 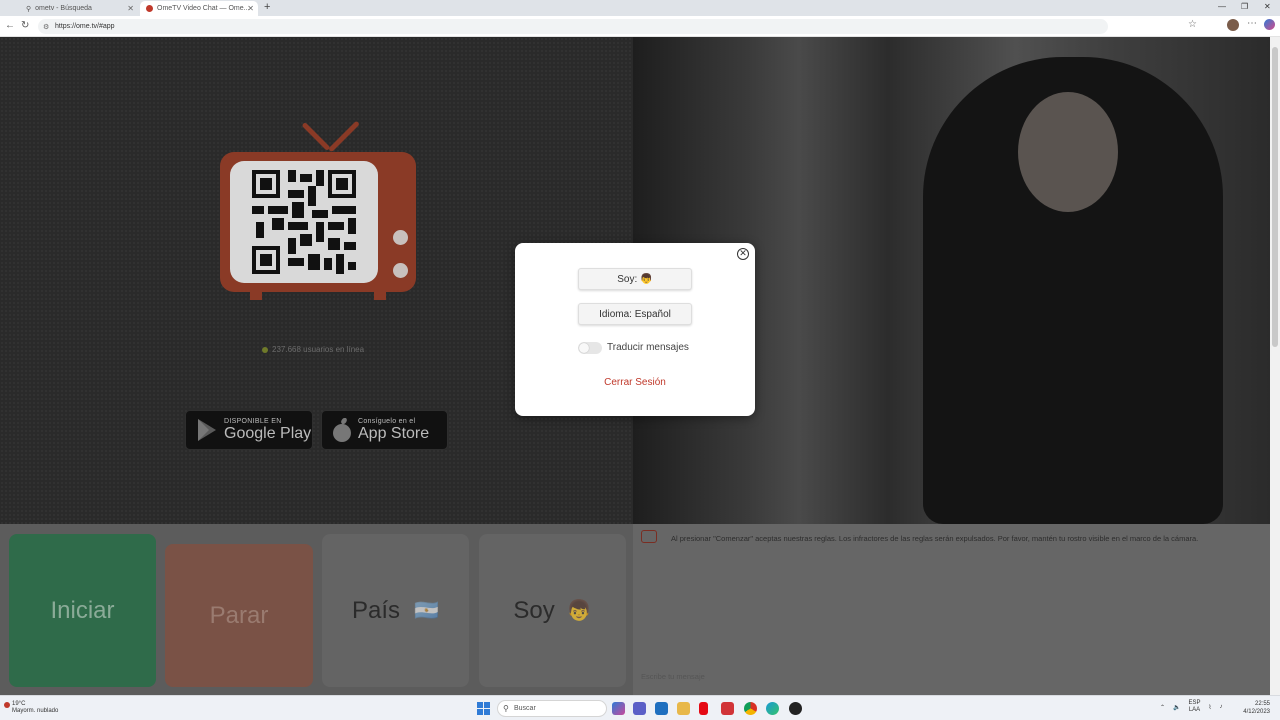 What do you see at coordinates (727, 708) in the screenshot?
I see `office-app-icon` at bounding box center [727, 708].